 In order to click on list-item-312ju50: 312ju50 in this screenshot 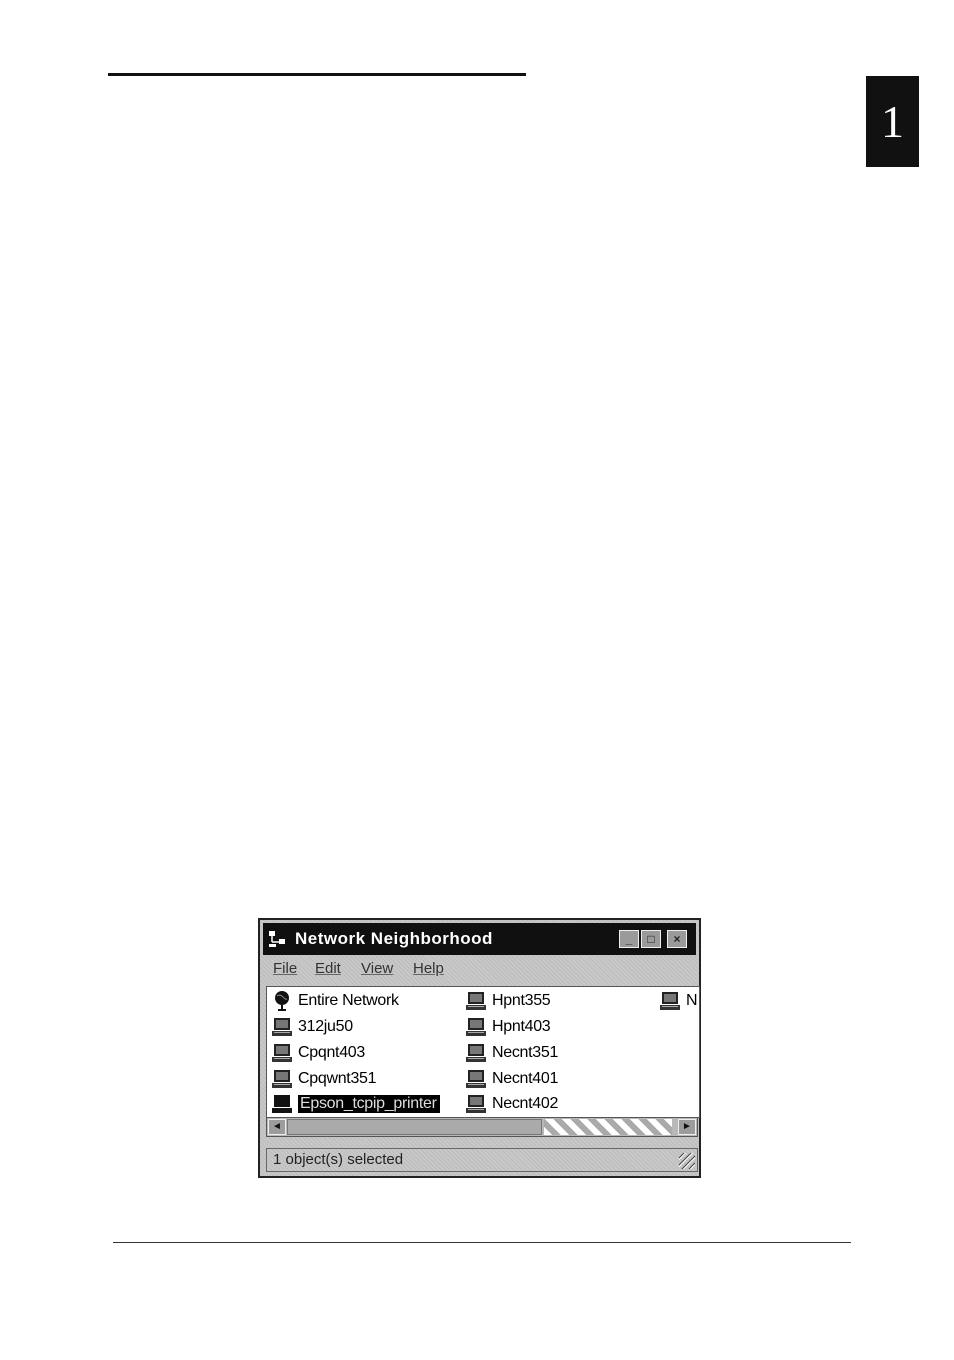, I will do `click(312, 1027)`.